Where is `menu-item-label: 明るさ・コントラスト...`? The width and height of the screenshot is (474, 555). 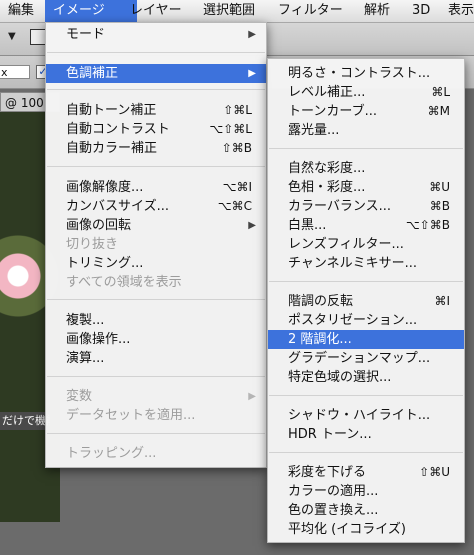 menu-item-label: 明るさ・コントラスト... is located at coordinates (359, 73).